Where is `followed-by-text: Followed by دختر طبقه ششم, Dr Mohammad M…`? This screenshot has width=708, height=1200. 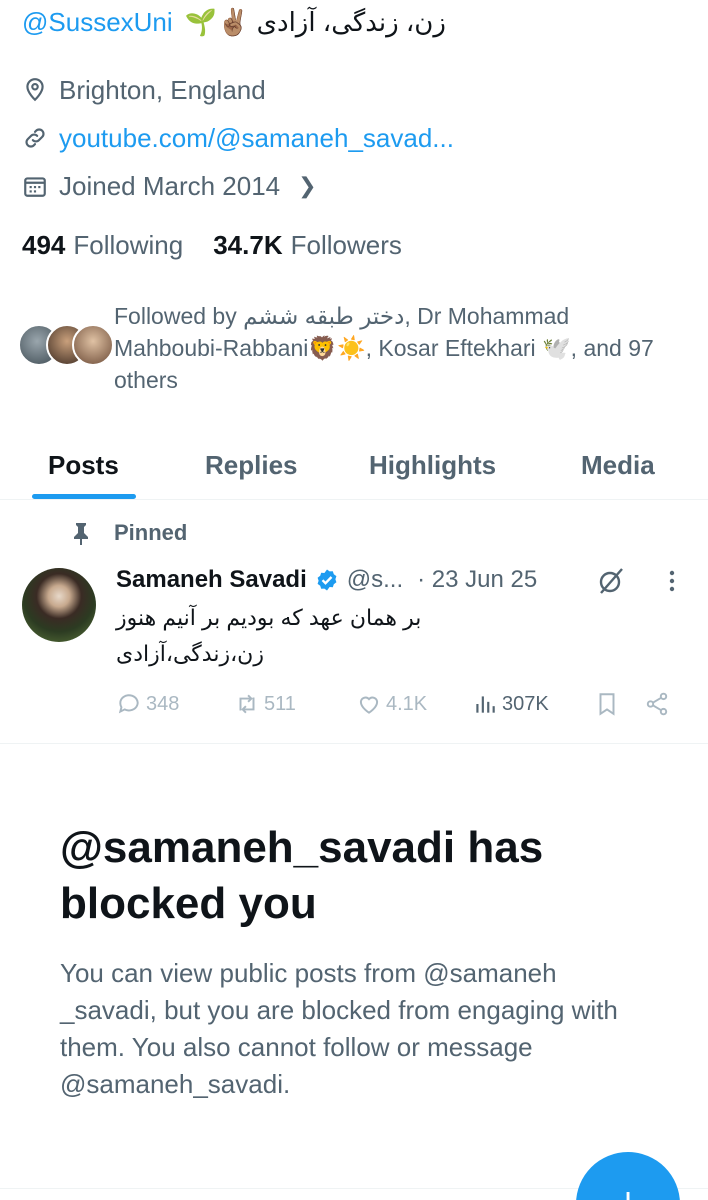
followed-by-text: Followed by دختر طبقه ششم, Dr Mohammad M… is located at coordinates (384, 348).